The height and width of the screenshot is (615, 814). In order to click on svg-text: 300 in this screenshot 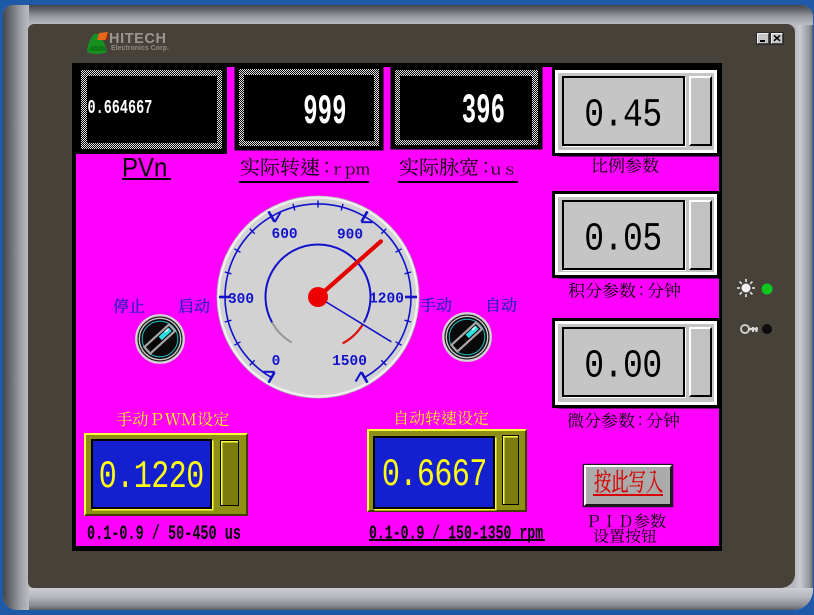, I will do `click(241, 300)`.